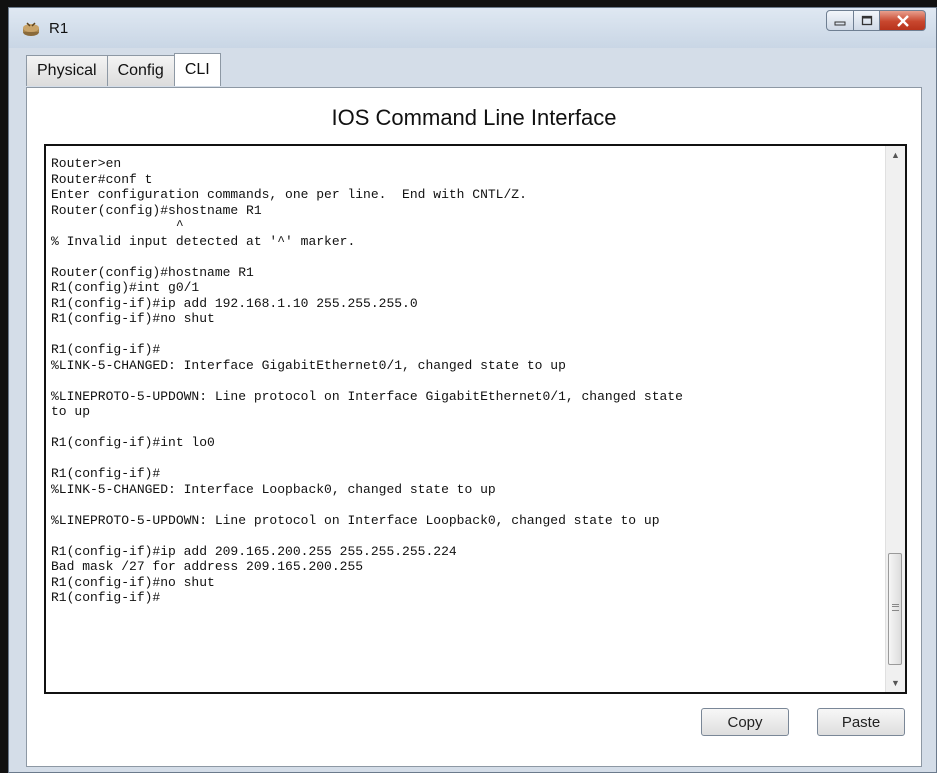  What do you see at coordinates (840, 23) in the screenshot?
I see `minimize-icon` at bounding box center [840, 23].